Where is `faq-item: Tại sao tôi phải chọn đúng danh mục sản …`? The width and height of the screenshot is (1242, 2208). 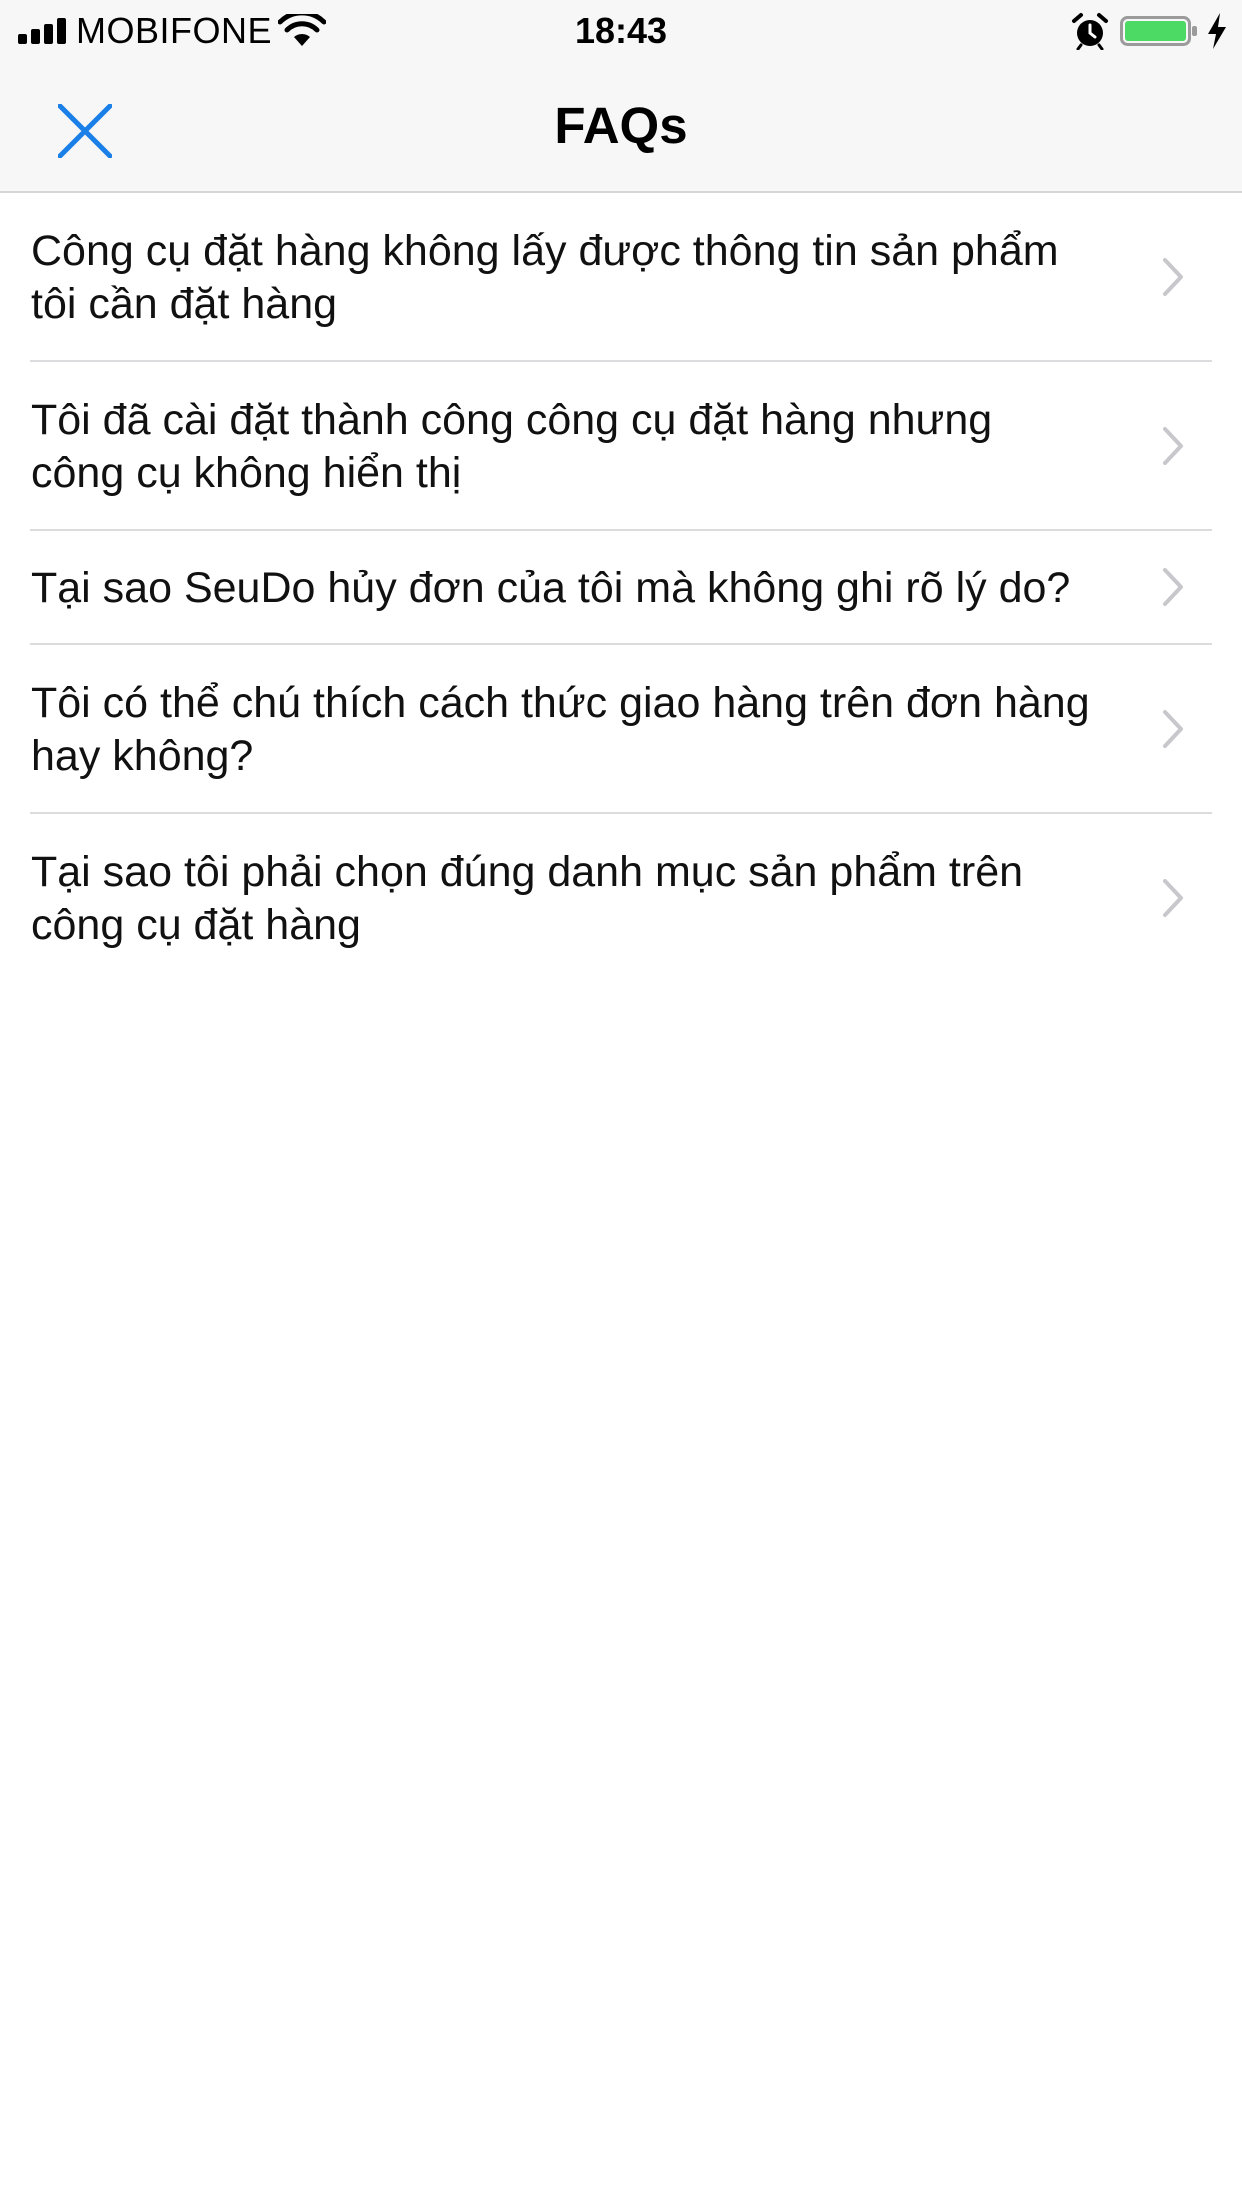 faq-item: Tại sao tôi phải chọn đúng danh mục sản … is located at coordinates (621, 898).